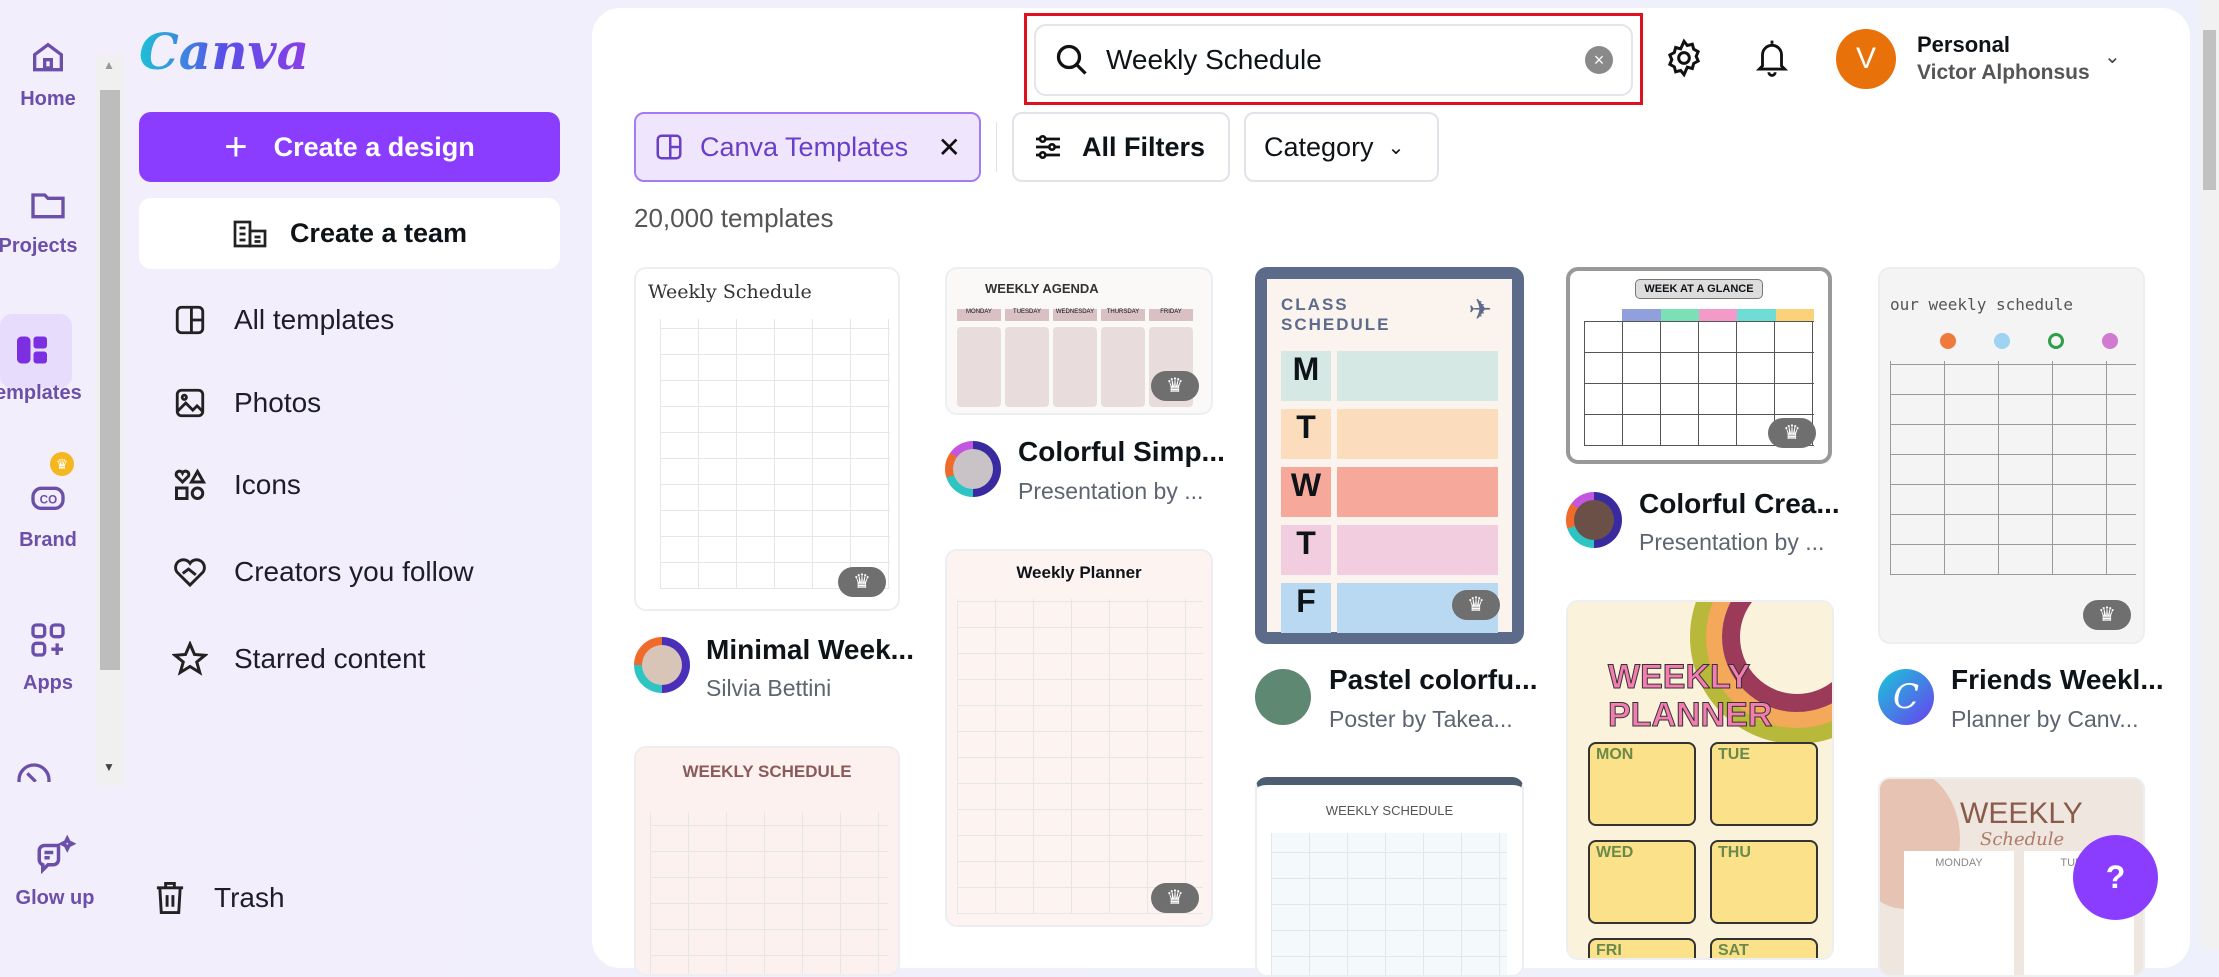  Describe the element at coordinates (949, 147) in the screenshot. I see `remove-chip-icon: ✕` at that location.